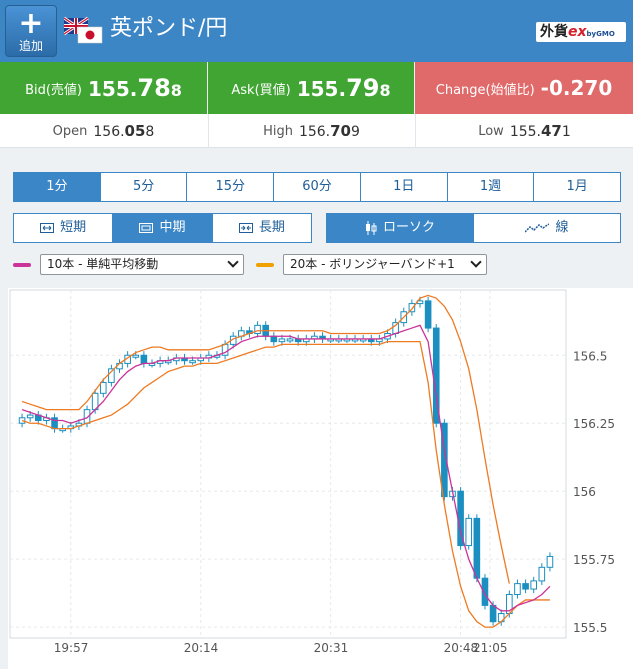 The width and height of the screenshot is (633, 669). I want to click on range-long-button: 長期, so click(262, 228).